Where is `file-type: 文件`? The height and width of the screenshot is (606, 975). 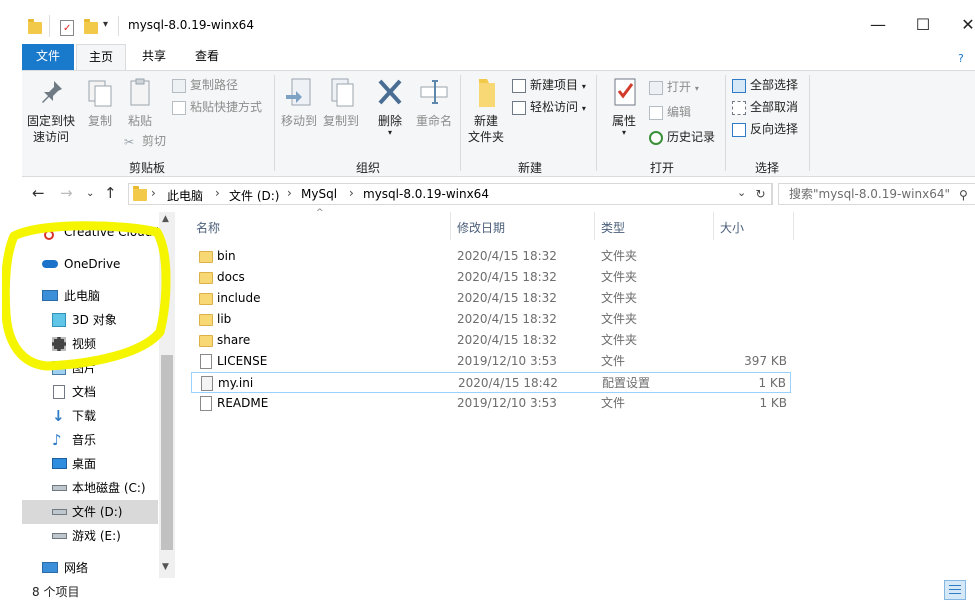 file-type: 文件 is located at coordinates (613, 361).